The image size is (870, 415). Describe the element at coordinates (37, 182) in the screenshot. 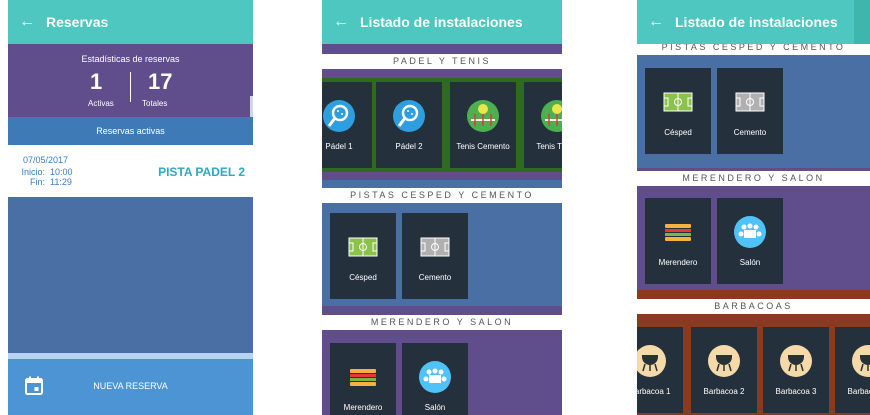

I see `end-label: Fin:` at that location.